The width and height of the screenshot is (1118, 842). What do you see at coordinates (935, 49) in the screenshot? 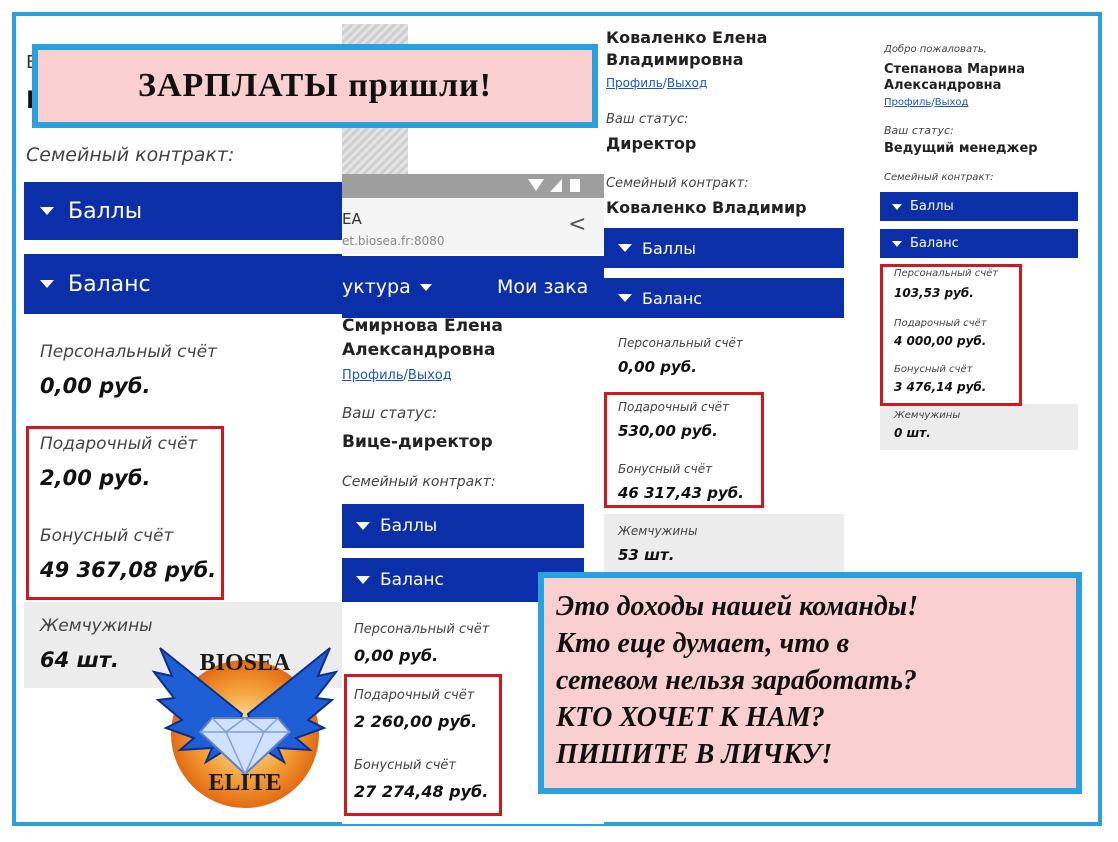
I see `welcome-text: Добро пожаловать,` at bounding box center [935, 49].